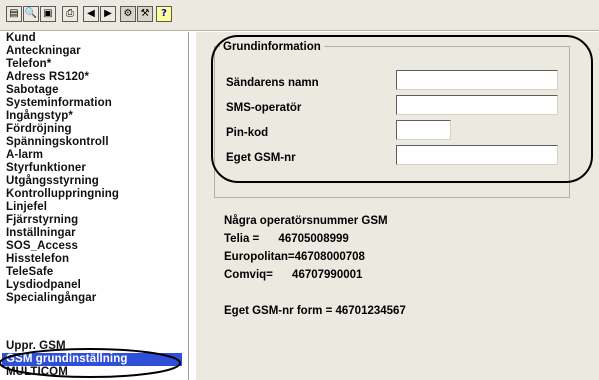 This screenshot has width=599, height=380. I want to click on sidebar-item-fordrojning: Fördröjning, so click(39, 129).